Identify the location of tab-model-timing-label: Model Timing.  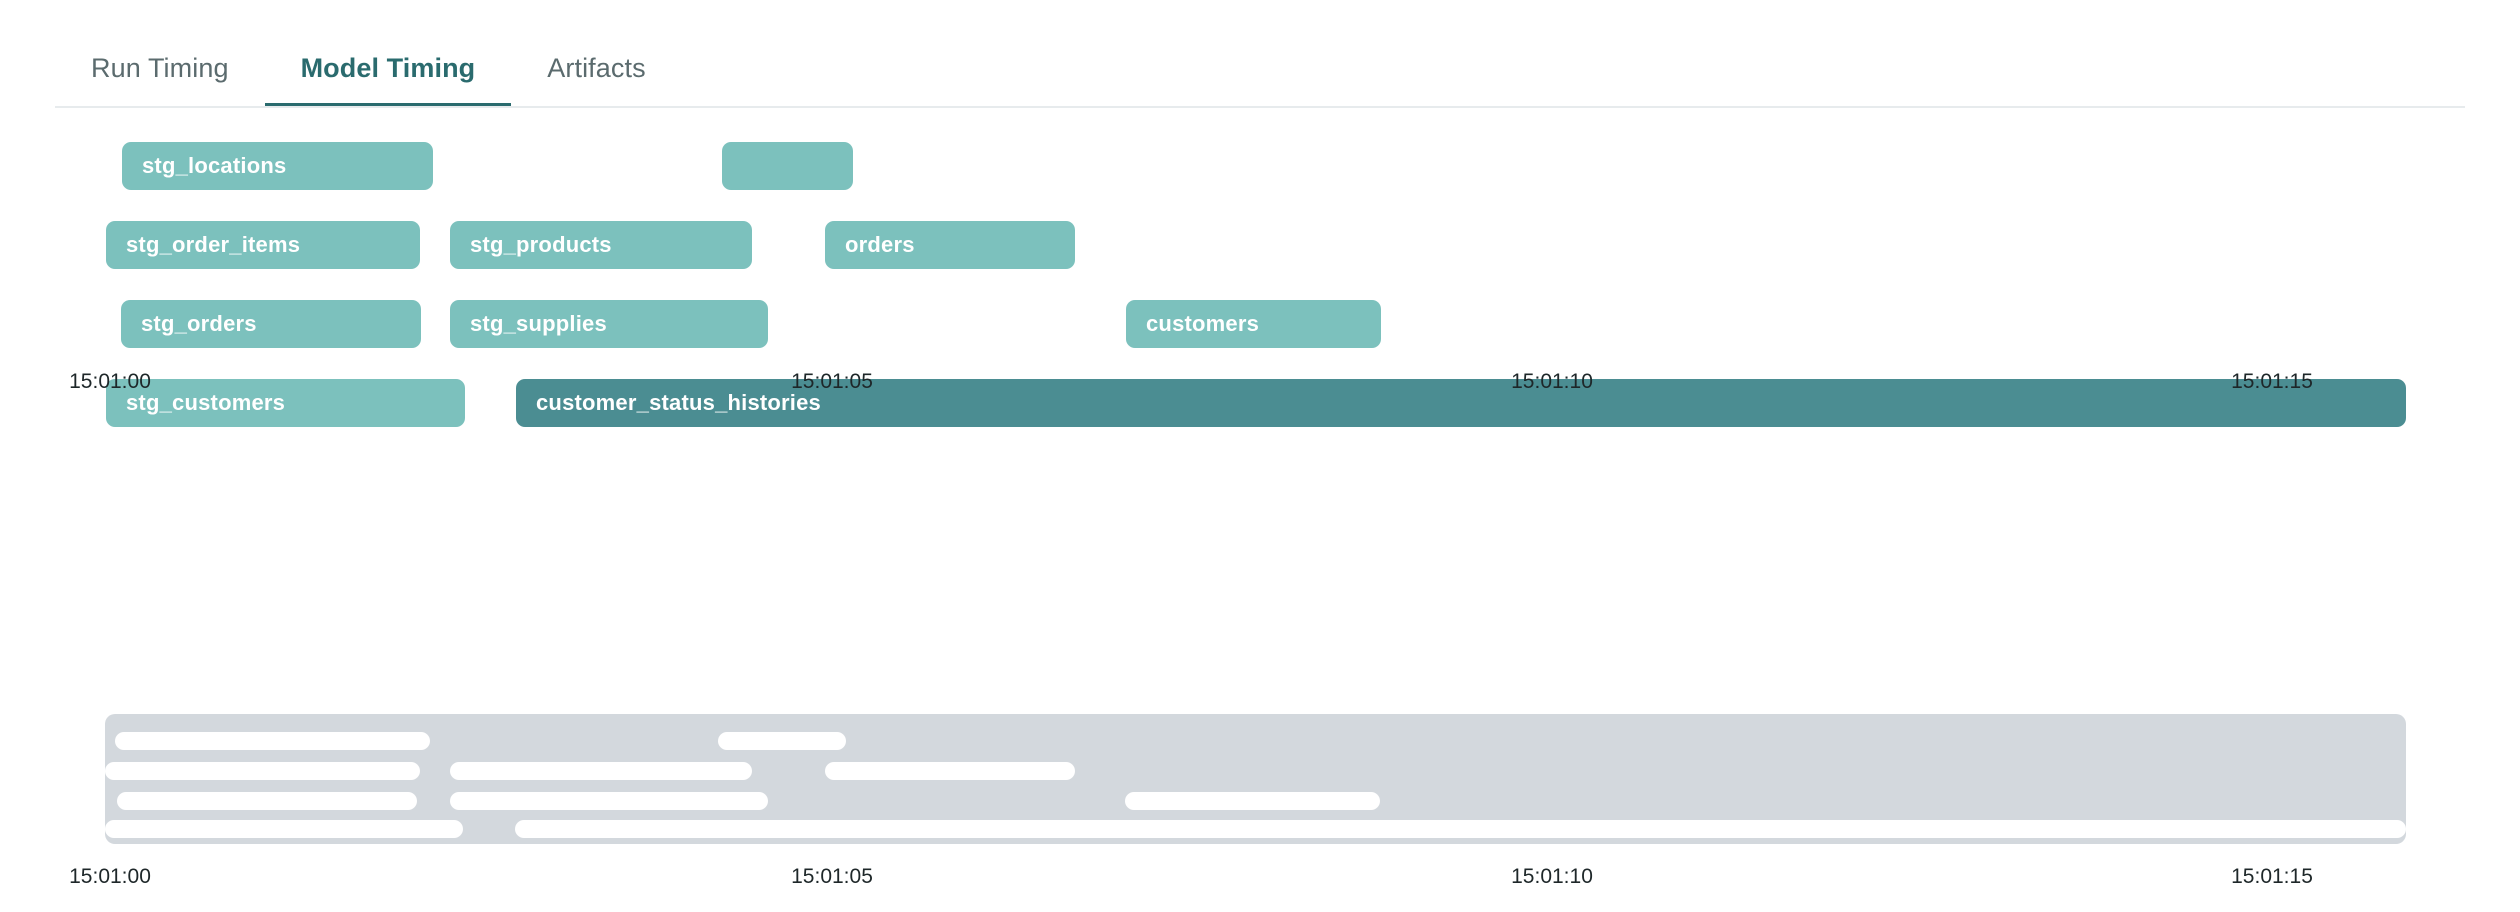
(388, 68).